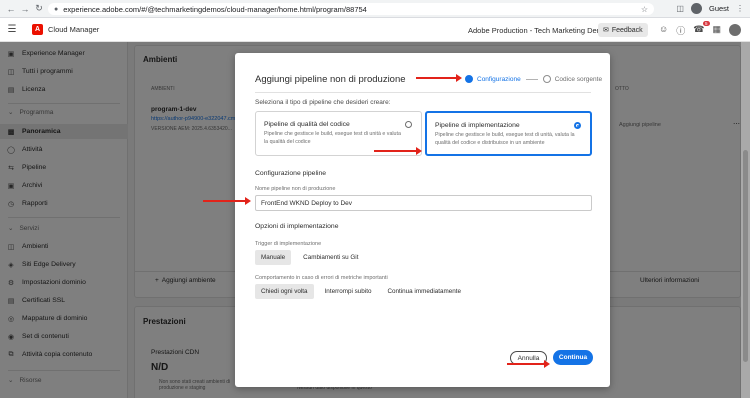 This screenshot has width=750, height=398. Describe the element at coordinates (696, 8) in the screenshot. I see `profile-avatar` at that location.